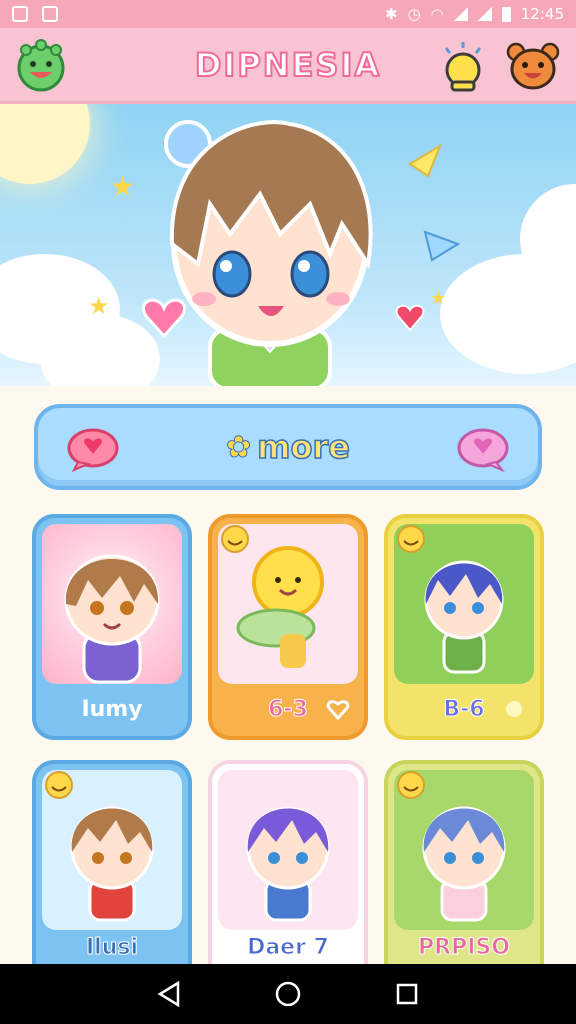 Image resolution: width=576 pixels, height=1024 pixels. What do you see at coordinates (506, 14) in the screenshot?
I see `battery-icon` at bounding box center [506, 14].